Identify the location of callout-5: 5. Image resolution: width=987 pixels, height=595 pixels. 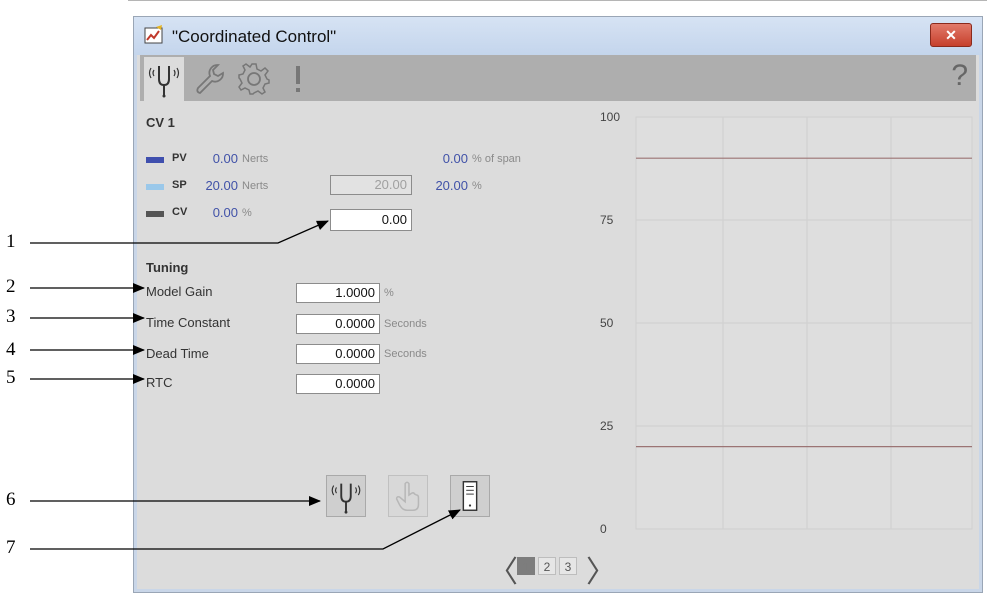
(11, 377).